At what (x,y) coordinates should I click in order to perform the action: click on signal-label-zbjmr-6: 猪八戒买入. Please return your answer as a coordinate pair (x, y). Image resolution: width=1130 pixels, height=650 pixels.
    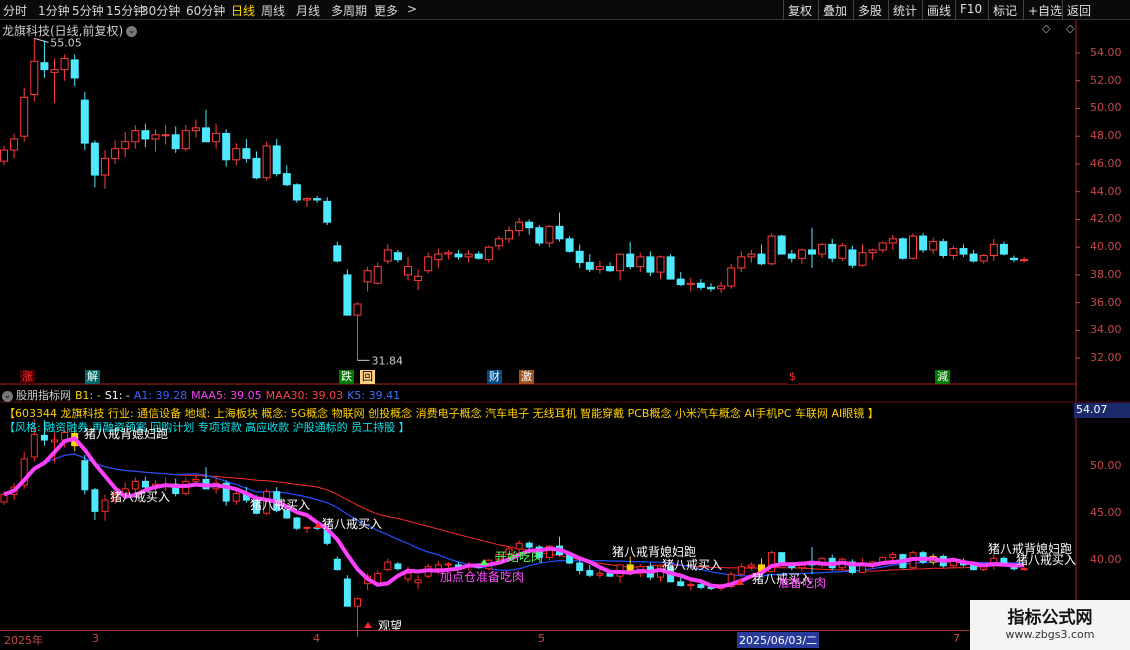
    Looking at the image, I should click on (1046, 560).